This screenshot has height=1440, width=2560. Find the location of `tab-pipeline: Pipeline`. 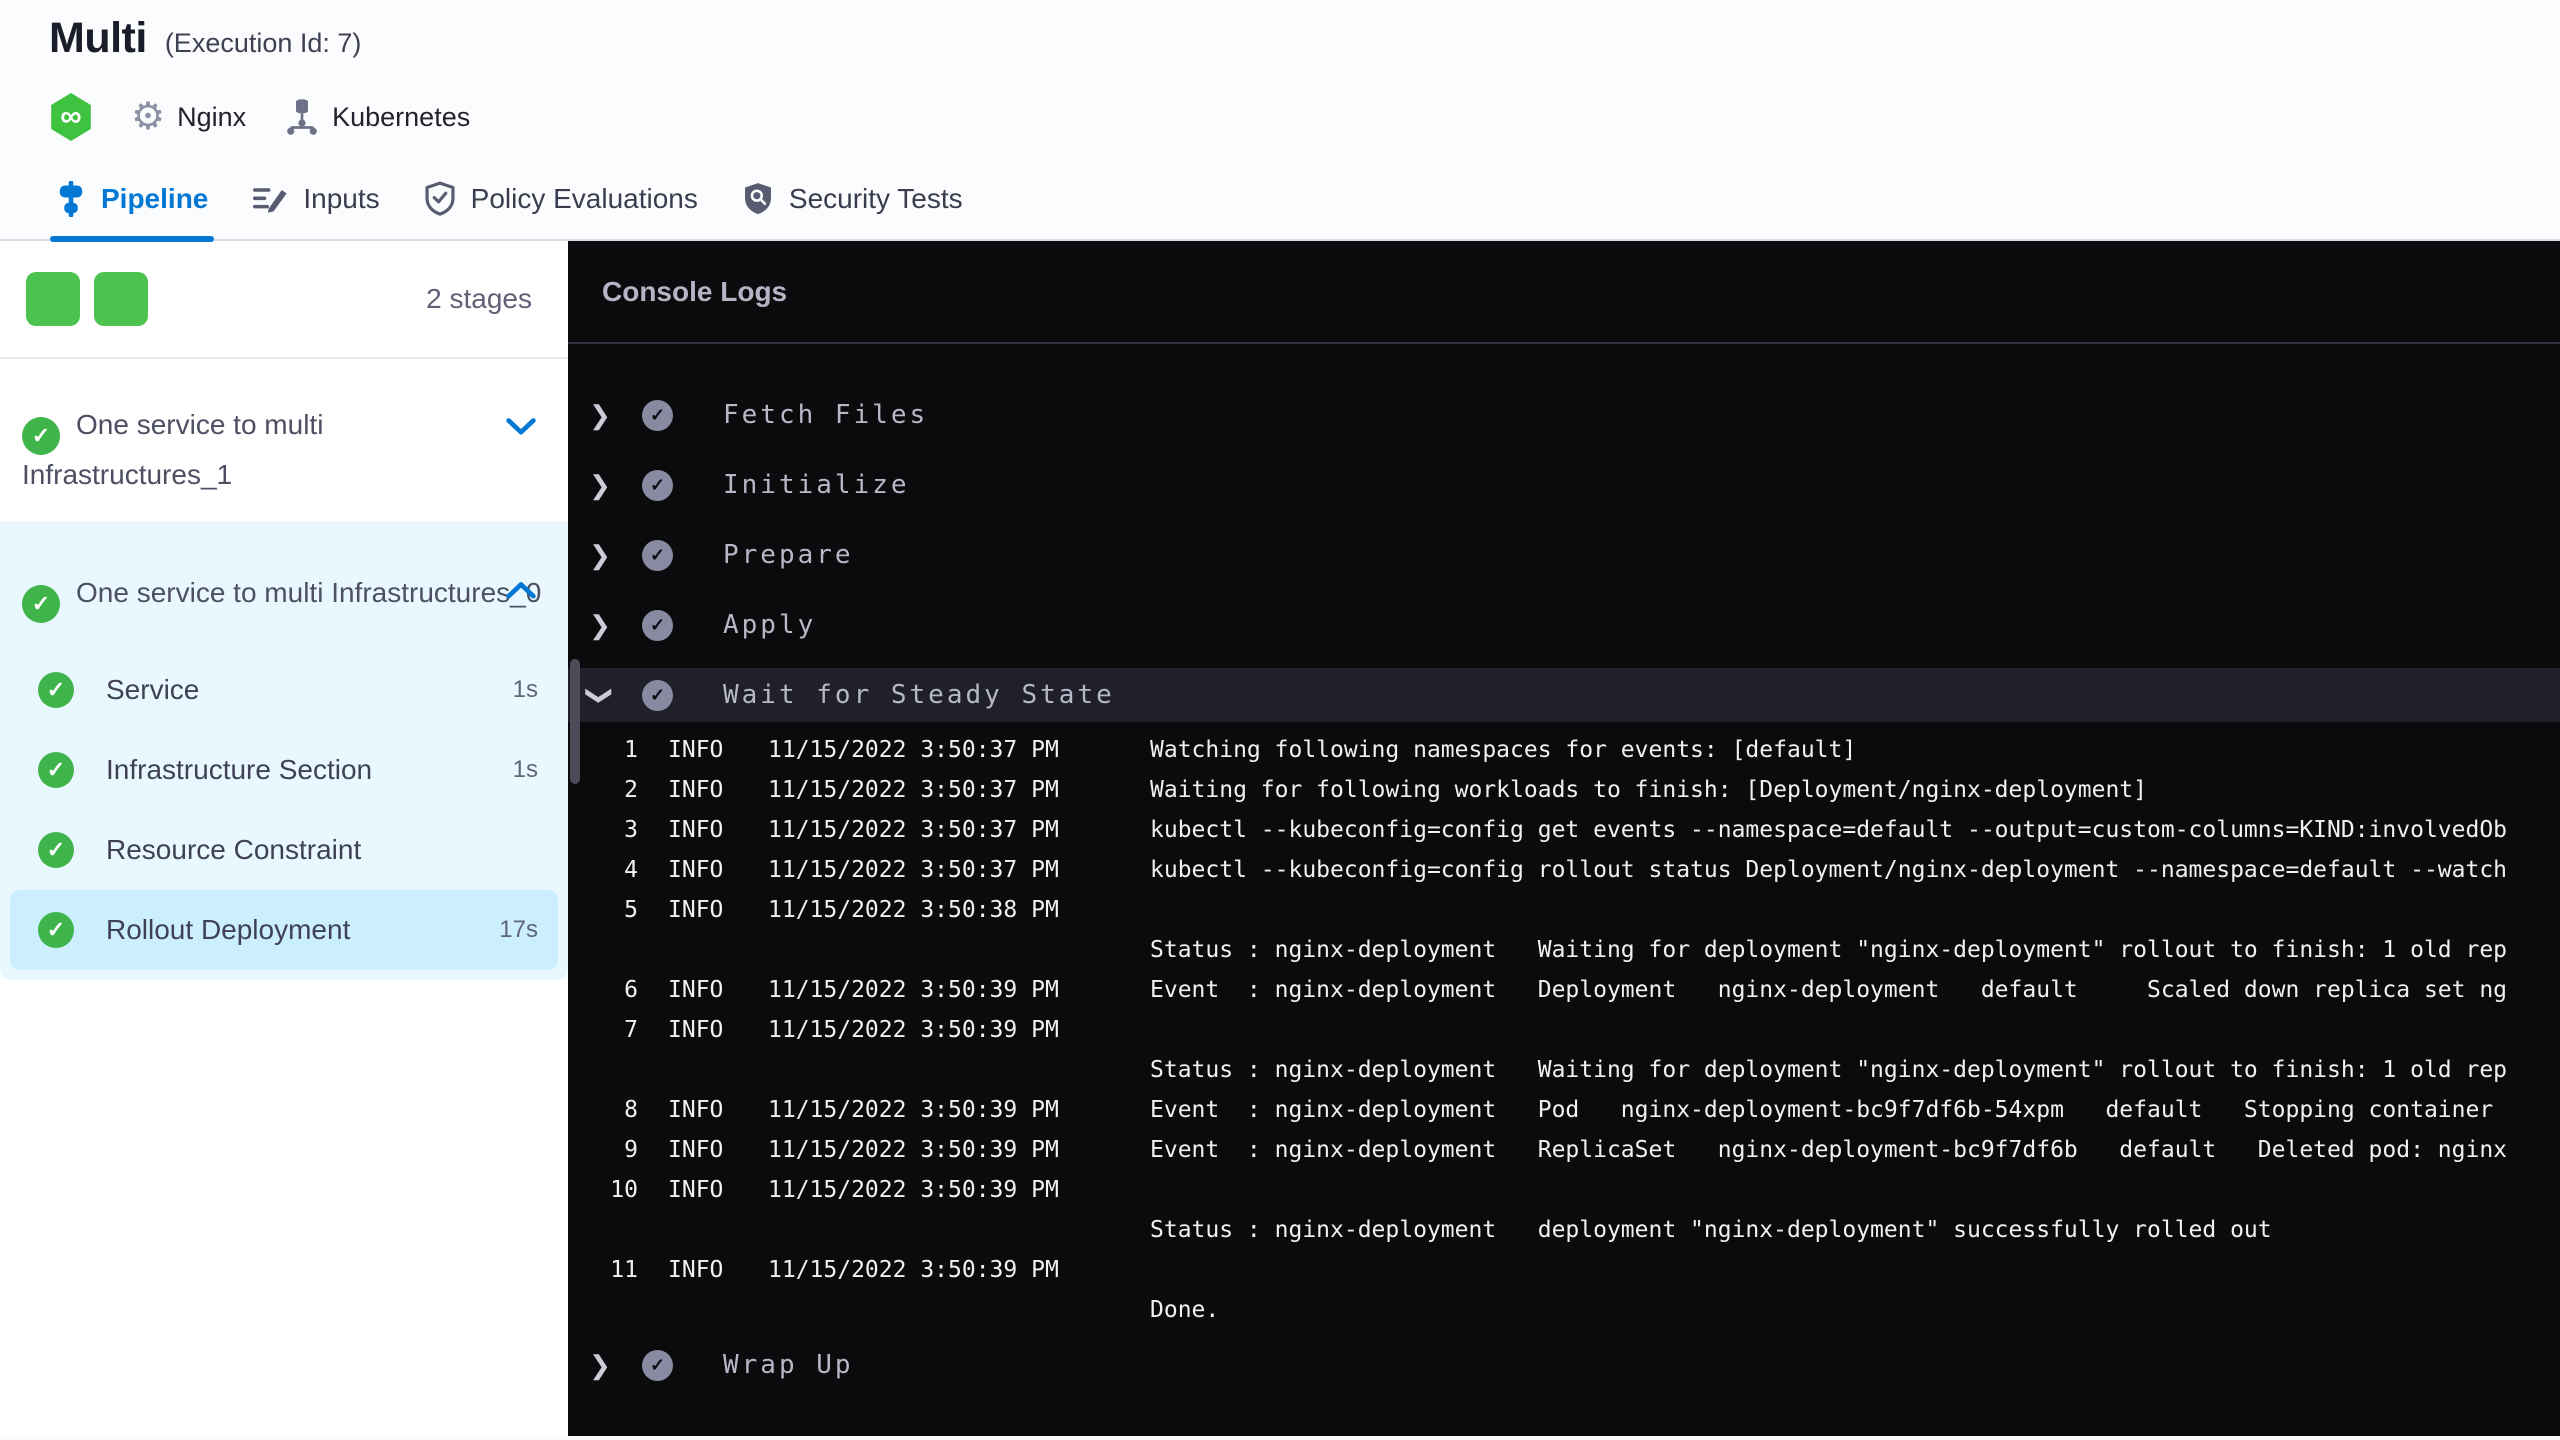

tab-pipeline: Pipeline is located at coordinates (132, 200).